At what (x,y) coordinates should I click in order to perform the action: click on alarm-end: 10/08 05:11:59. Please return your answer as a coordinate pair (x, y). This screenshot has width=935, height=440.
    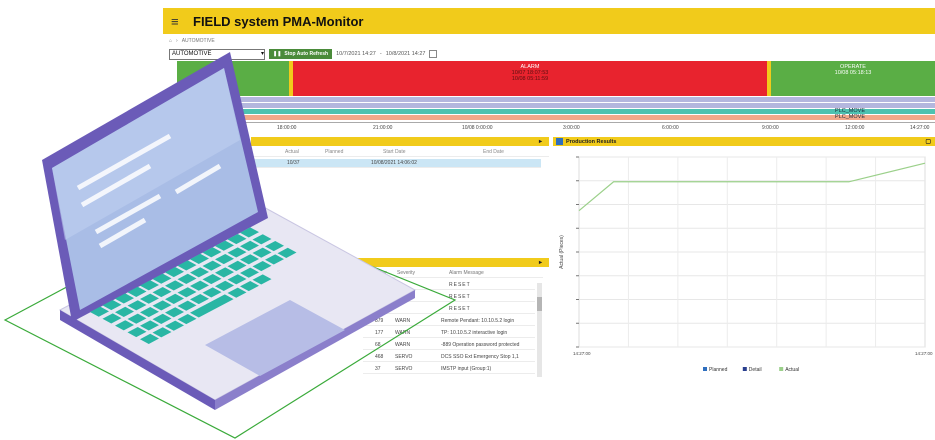
    Looking at the image, I should click on (530, 79).